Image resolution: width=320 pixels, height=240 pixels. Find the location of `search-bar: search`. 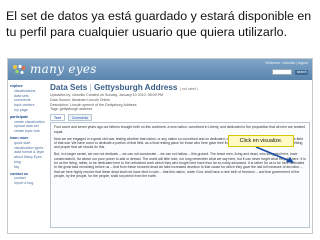

search-bar: search is located at coordinates (290, 72).